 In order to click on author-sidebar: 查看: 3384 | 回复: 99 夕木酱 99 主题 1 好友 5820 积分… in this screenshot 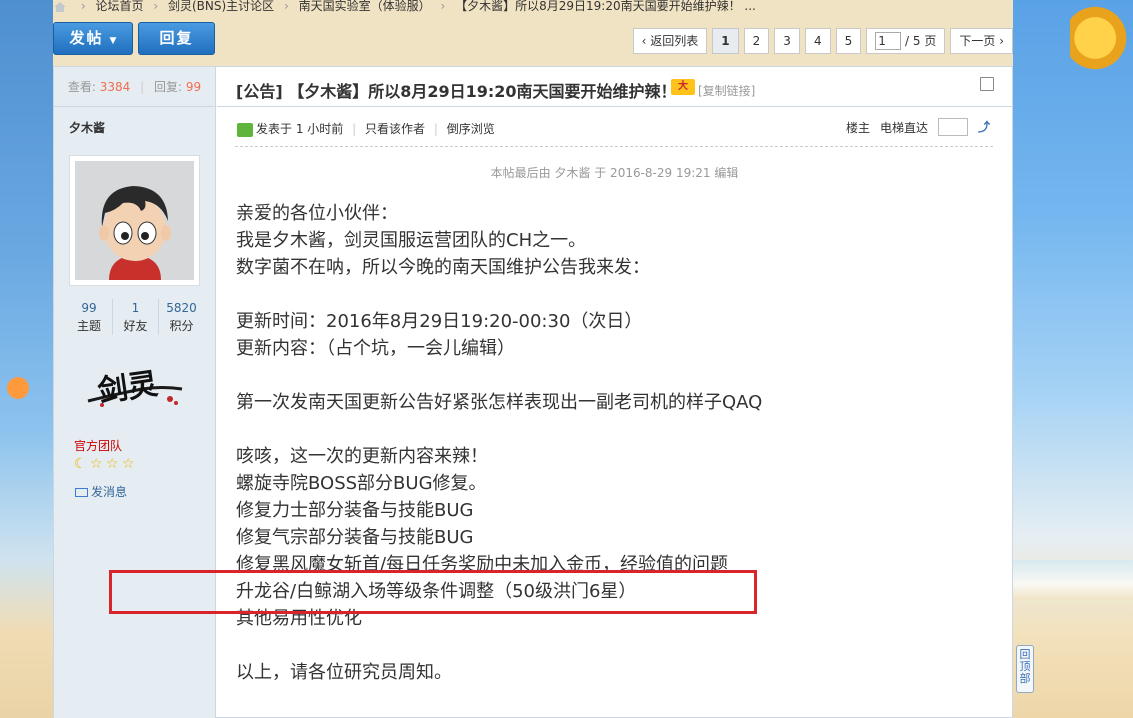, I will do `click(135, 392)`.